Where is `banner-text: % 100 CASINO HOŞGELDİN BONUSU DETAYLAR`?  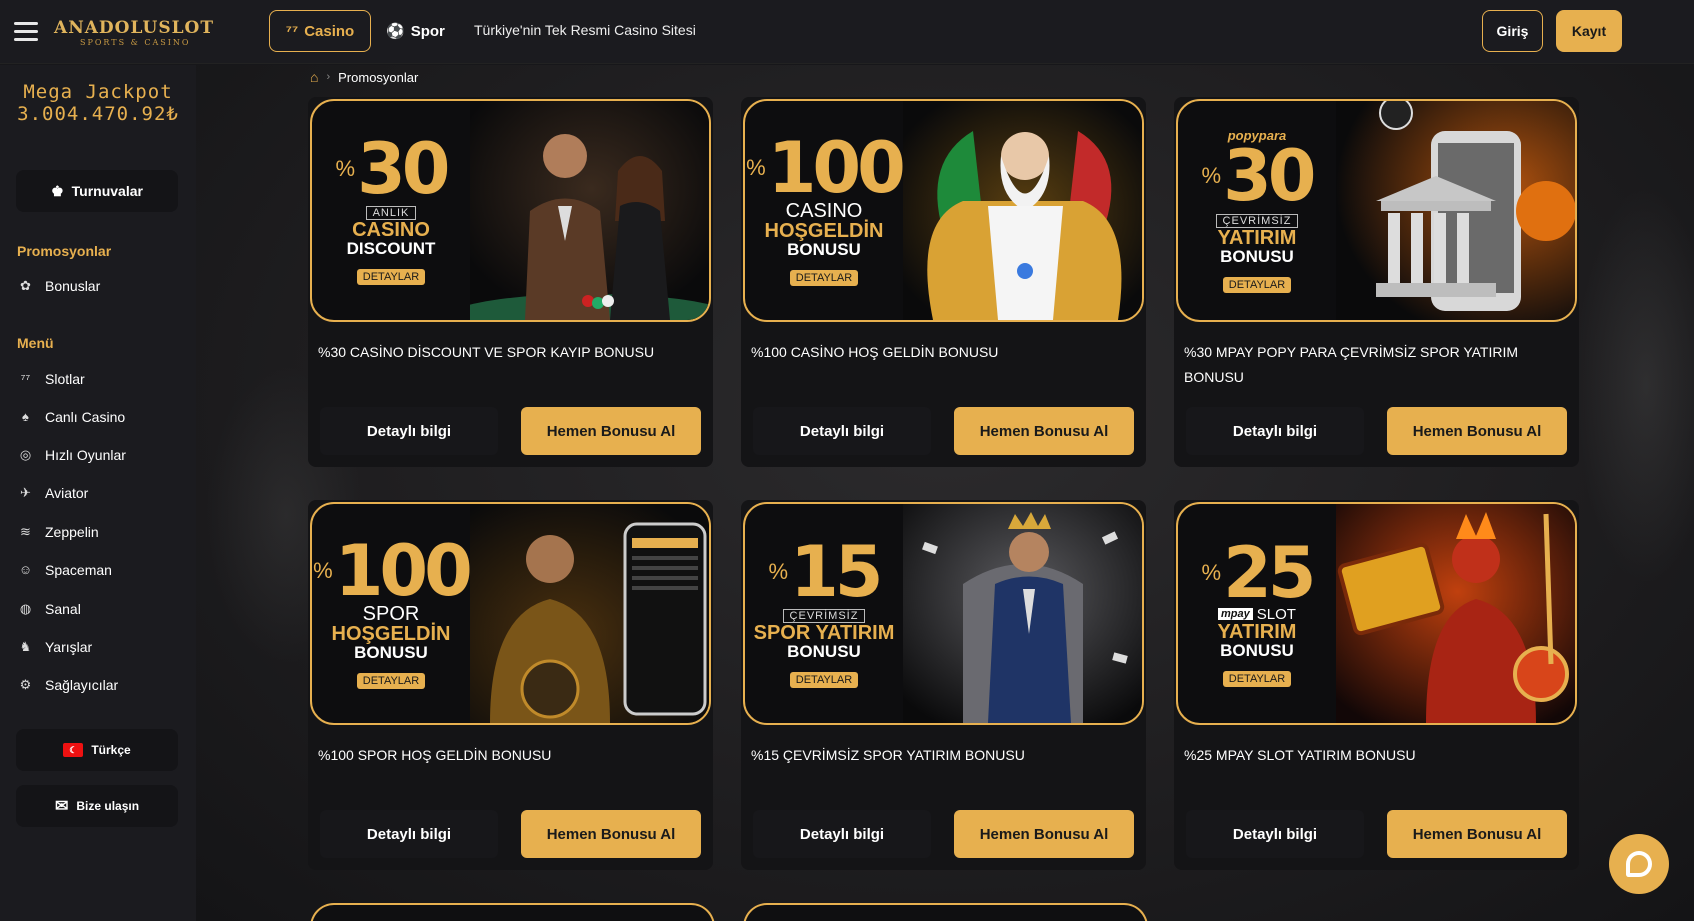 banner-text: % 100 CASINO HOŞGELDİN BONUSU DETAYLAR is located at coordinates (825, 210).